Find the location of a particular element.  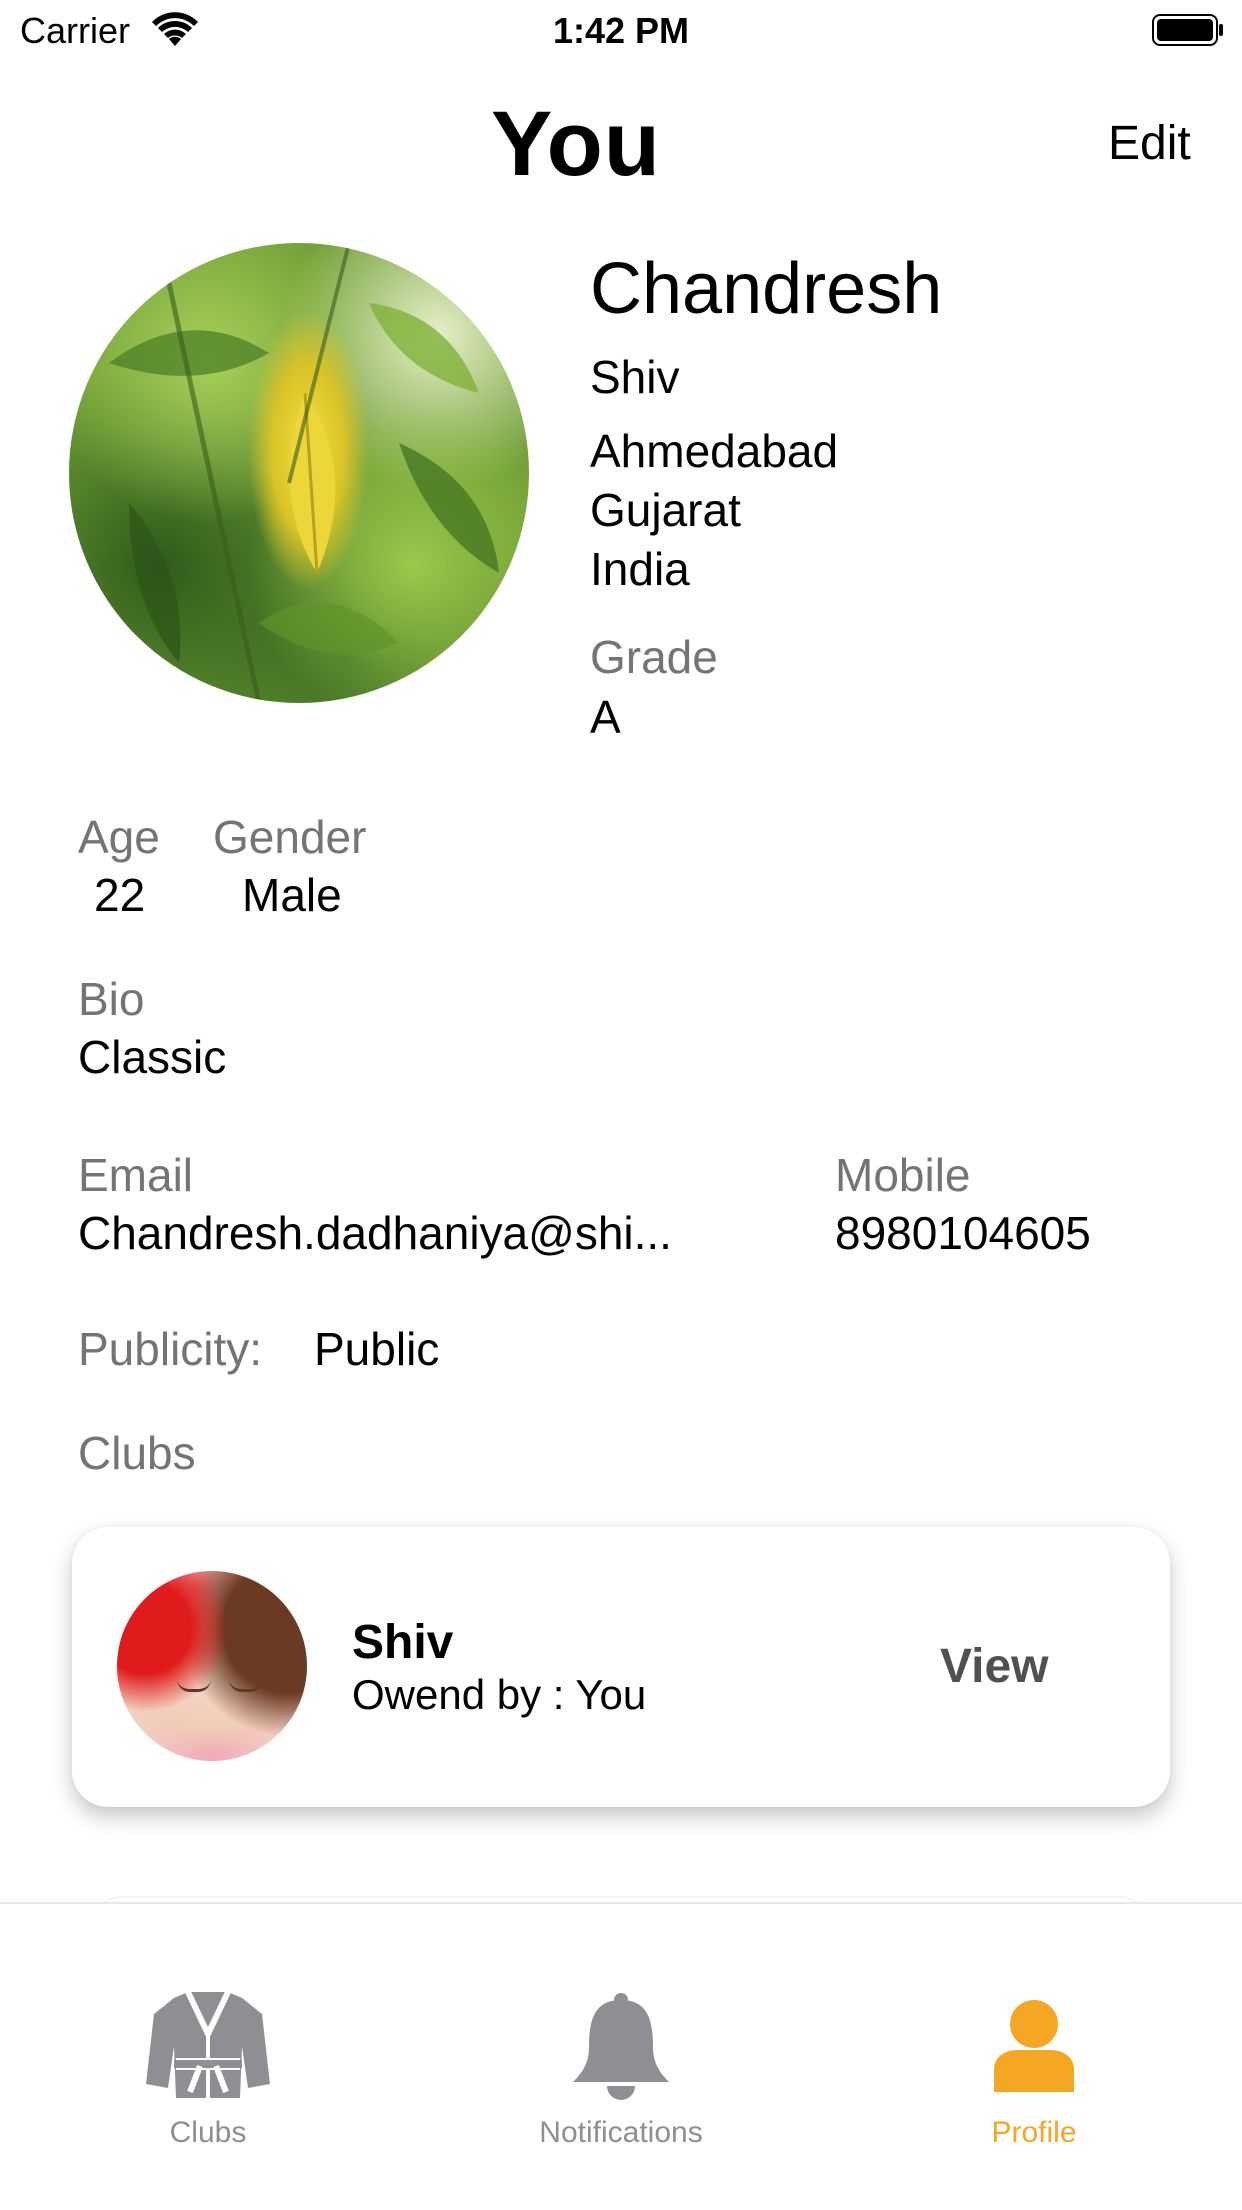

club-owner: Owend by : You is located at coordinates (499, 1694).